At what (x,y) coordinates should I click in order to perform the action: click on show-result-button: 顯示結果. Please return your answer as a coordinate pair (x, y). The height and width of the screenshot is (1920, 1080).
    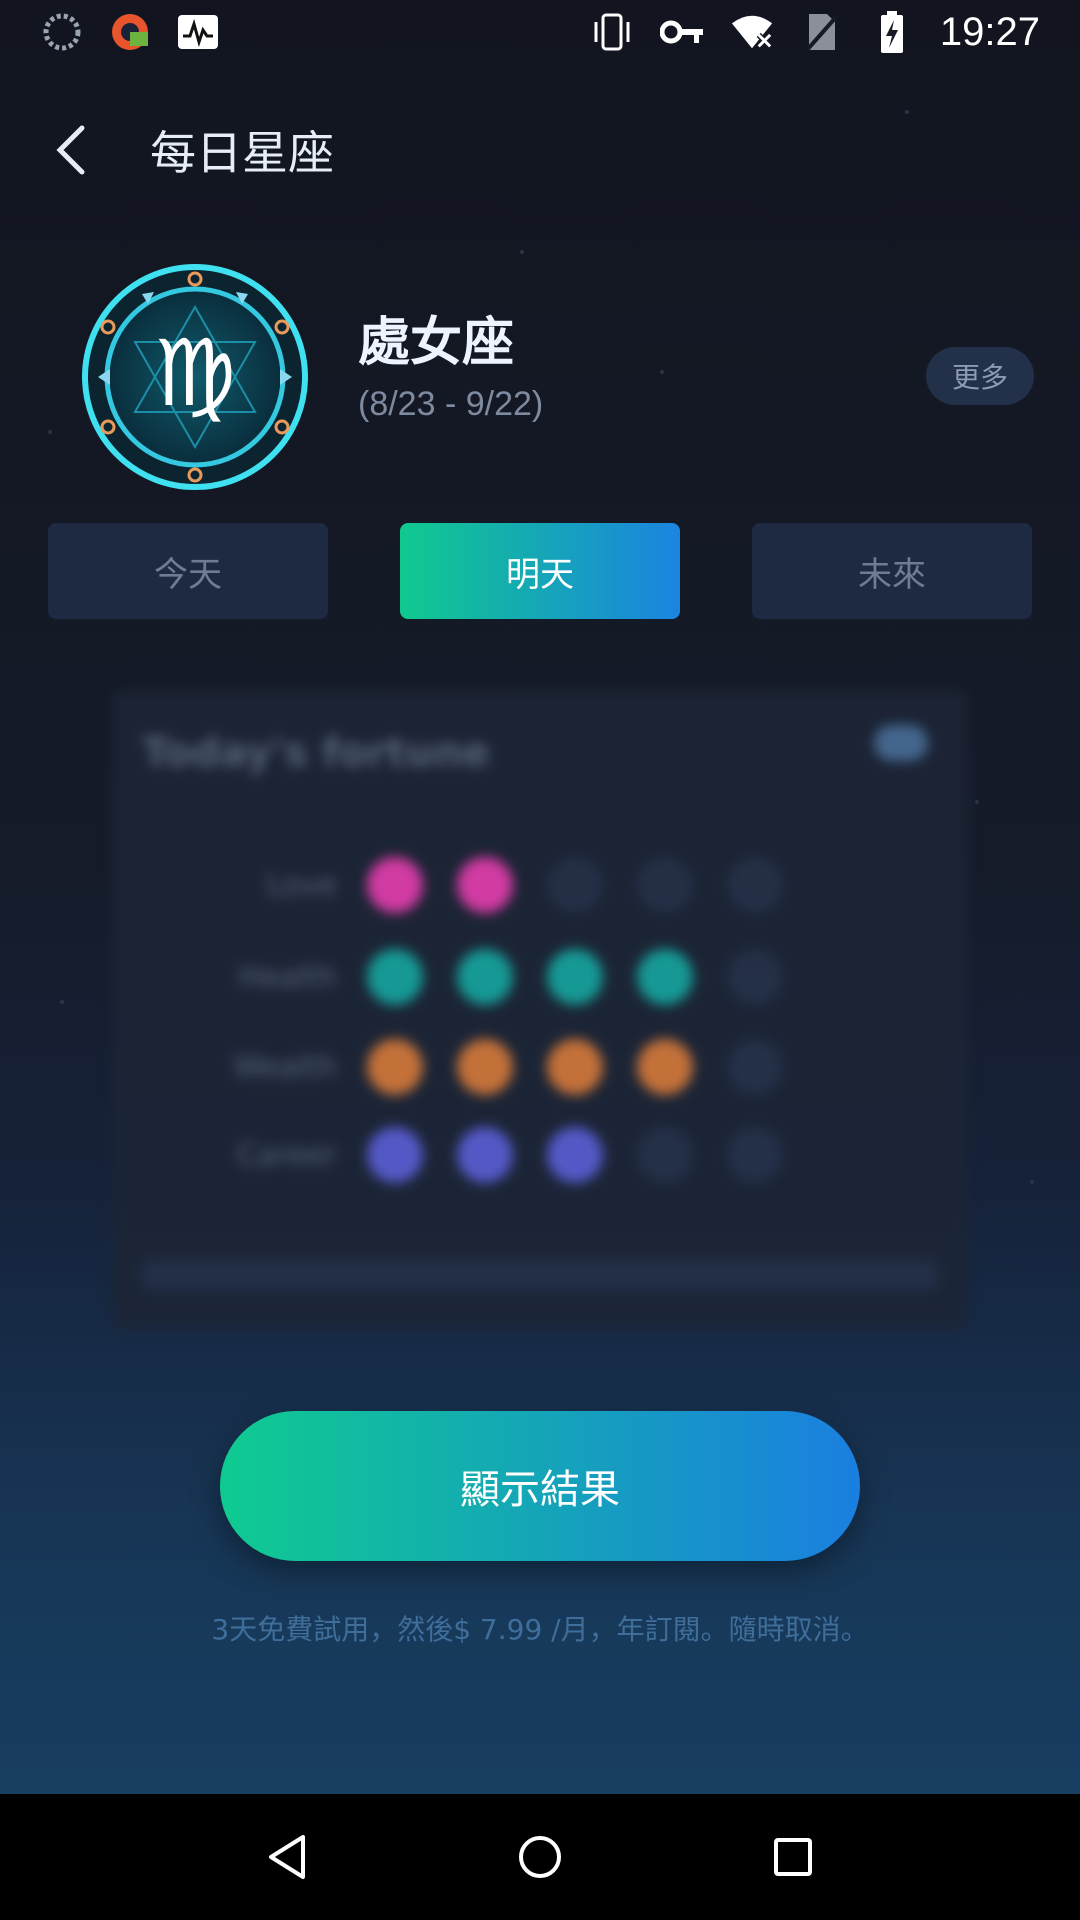
    Looking at the image, I should click on (540, 1486).